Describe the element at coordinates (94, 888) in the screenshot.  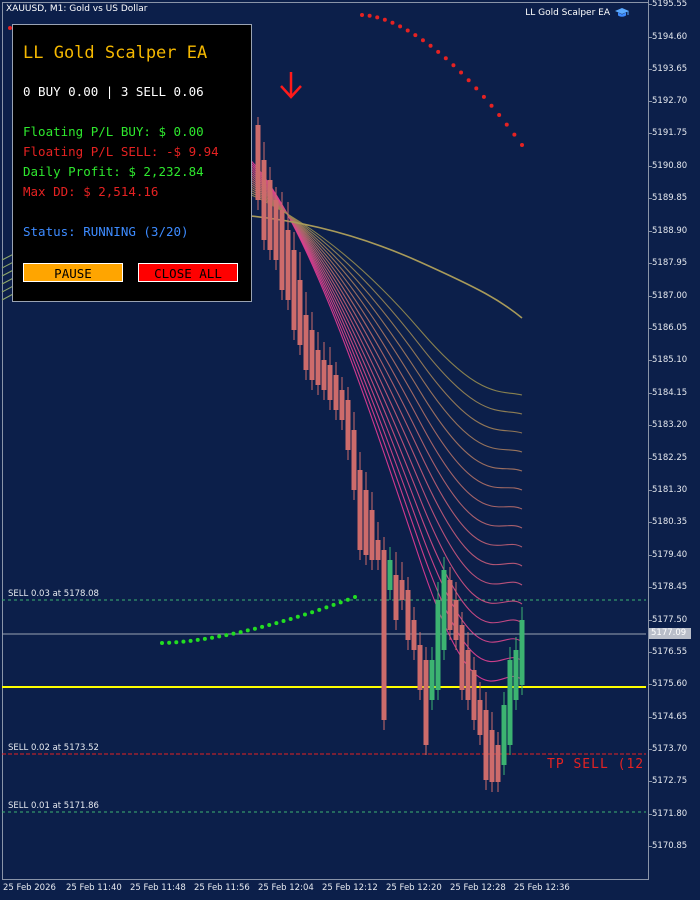
I see `time-tick-label: 25 Feb 11:40` at that location.